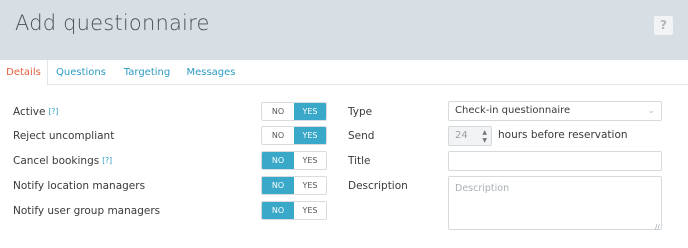 The image size is (688, 248). What do you see at coordinates (657, 227) in the screenshot?
I see `resize-handle-icon: ∕∕` at bounding box center [657, 227].